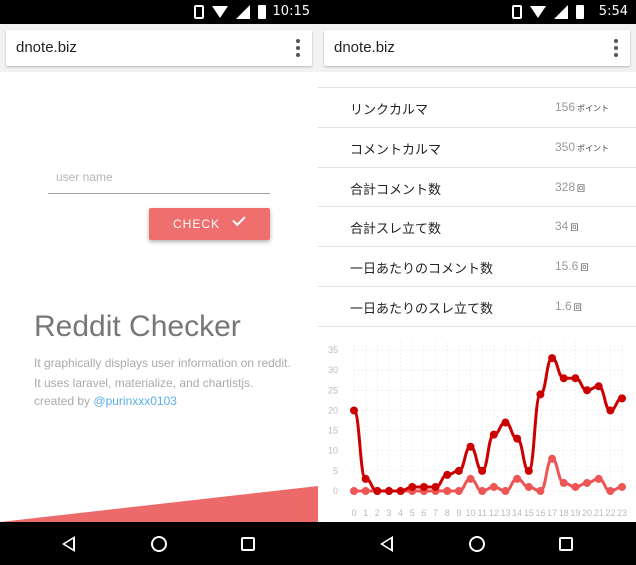 The image size is (636, 565). I want to click on x-tick-label: 4, so click(400, 513).